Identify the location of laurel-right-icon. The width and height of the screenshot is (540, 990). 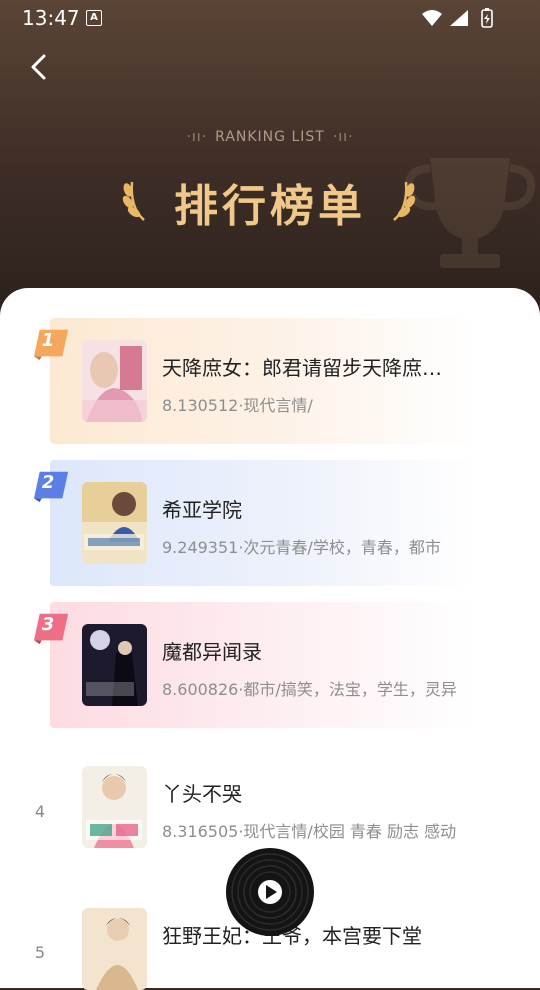
(404, 201).